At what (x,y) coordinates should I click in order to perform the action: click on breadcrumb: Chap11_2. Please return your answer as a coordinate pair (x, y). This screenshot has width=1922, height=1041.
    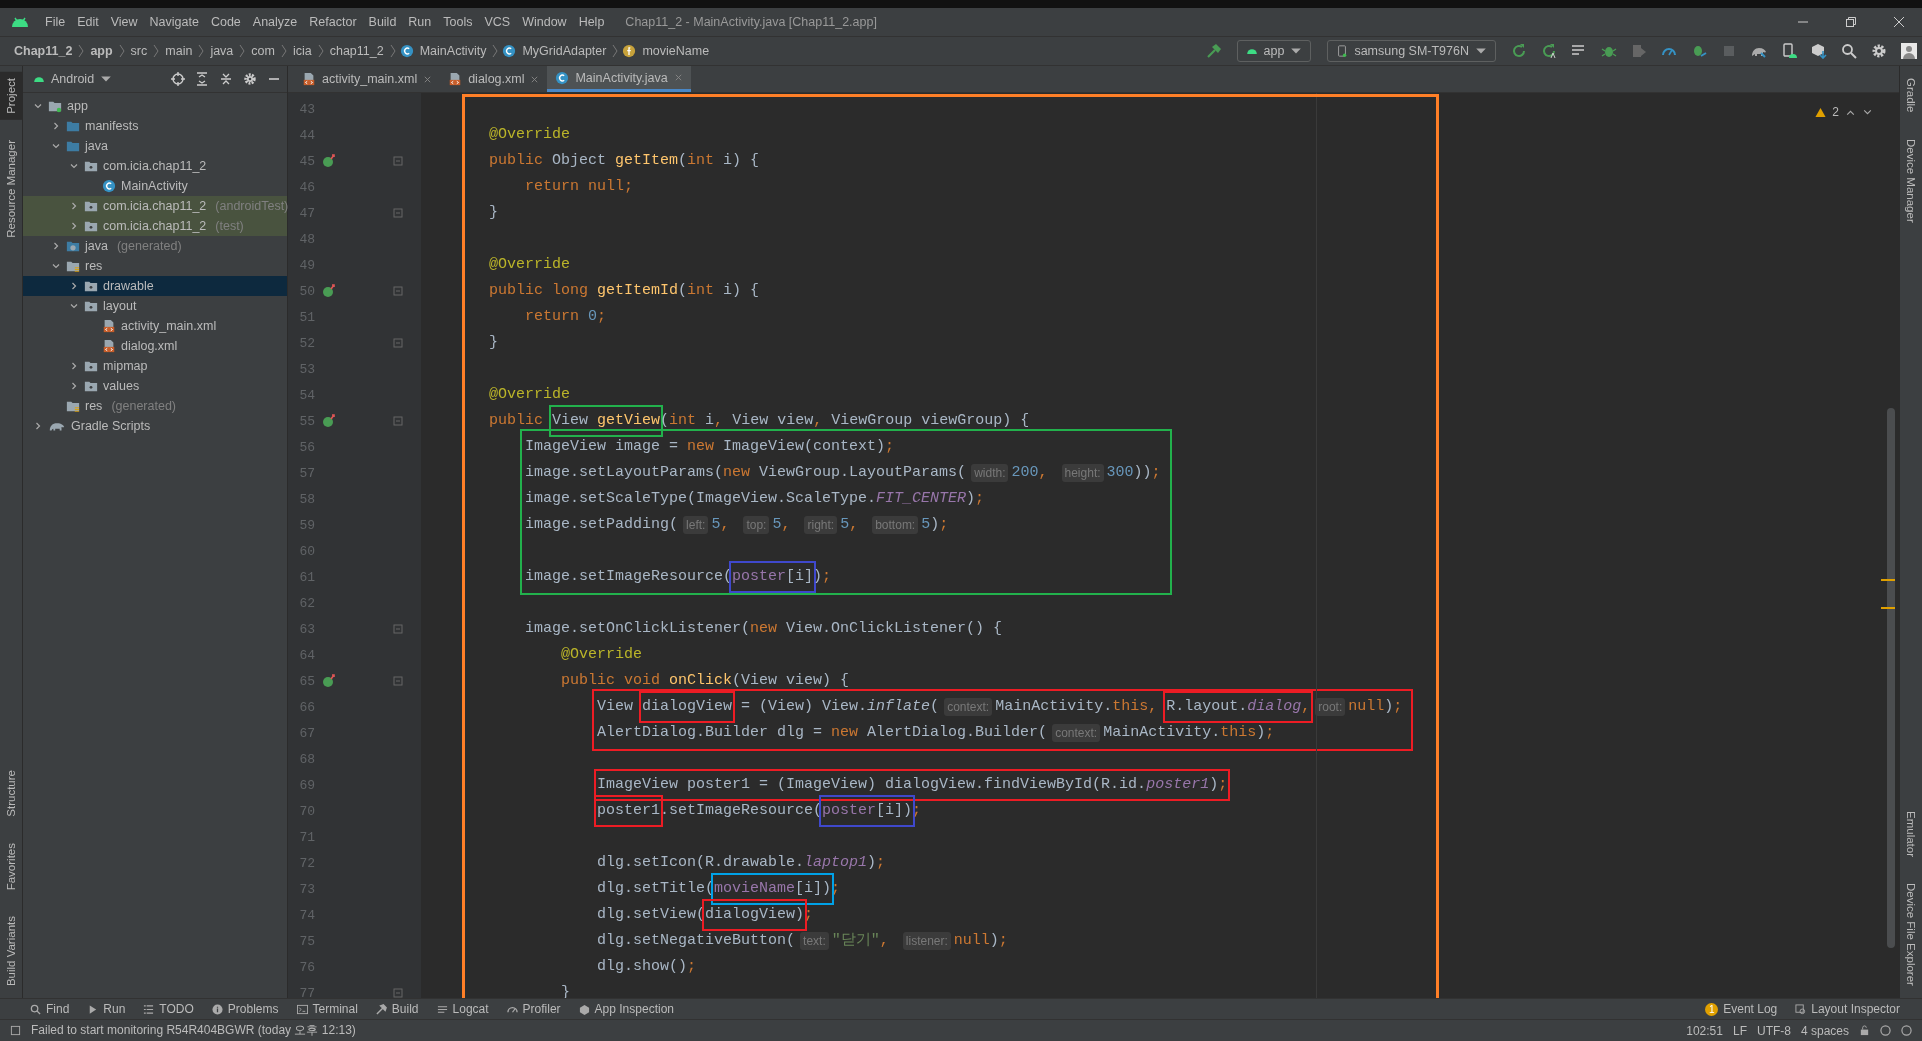
    Looking at the image, I should click on (43, 51).